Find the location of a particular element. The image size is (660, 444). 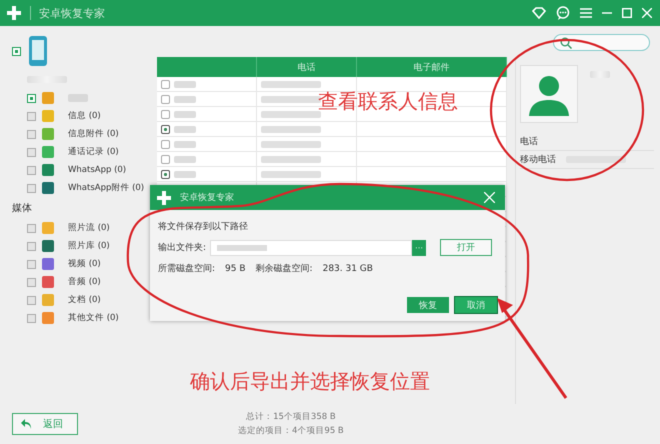

chat-icon is located at coordinates (563, 13).